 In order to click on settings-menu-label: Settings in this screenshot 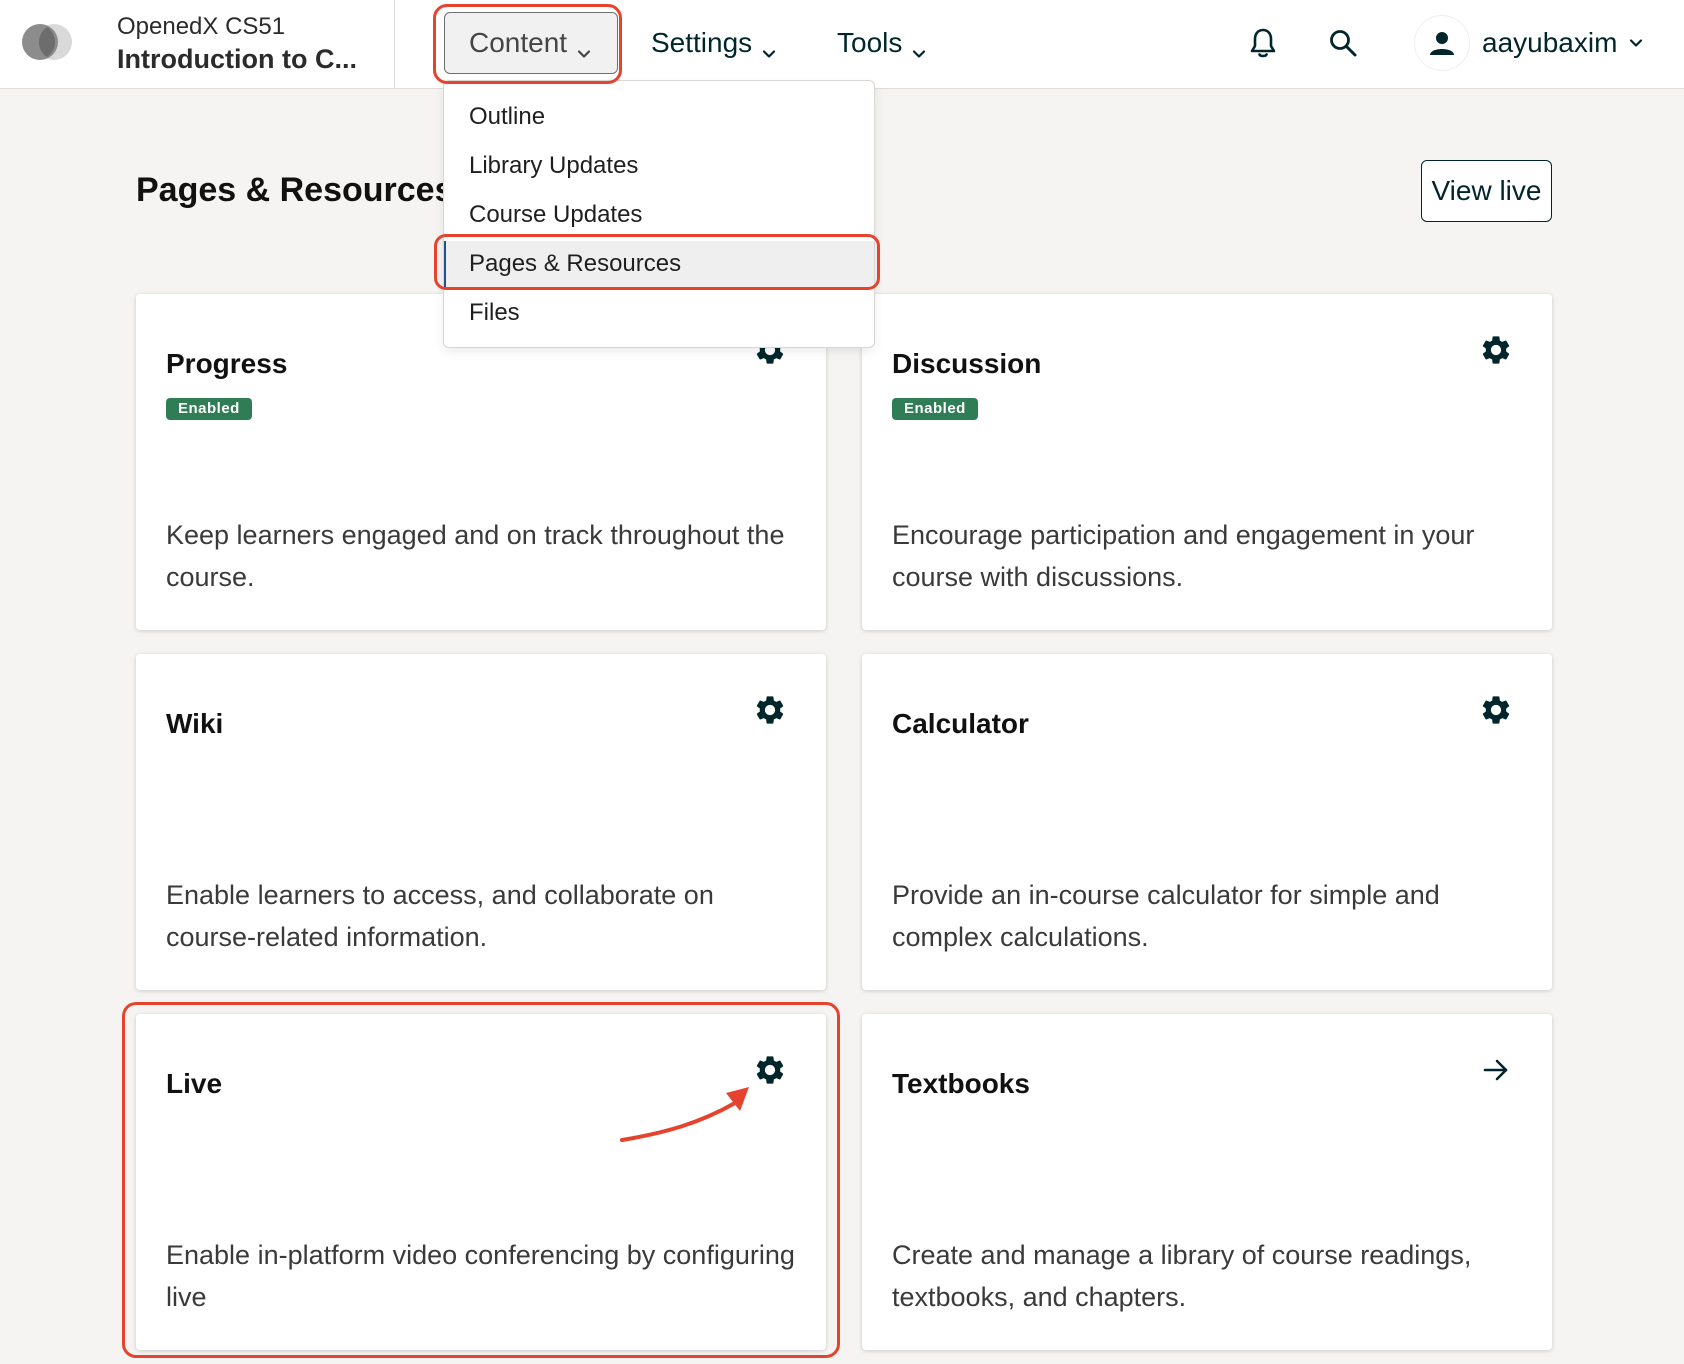, I will do `click(702, 42)`.